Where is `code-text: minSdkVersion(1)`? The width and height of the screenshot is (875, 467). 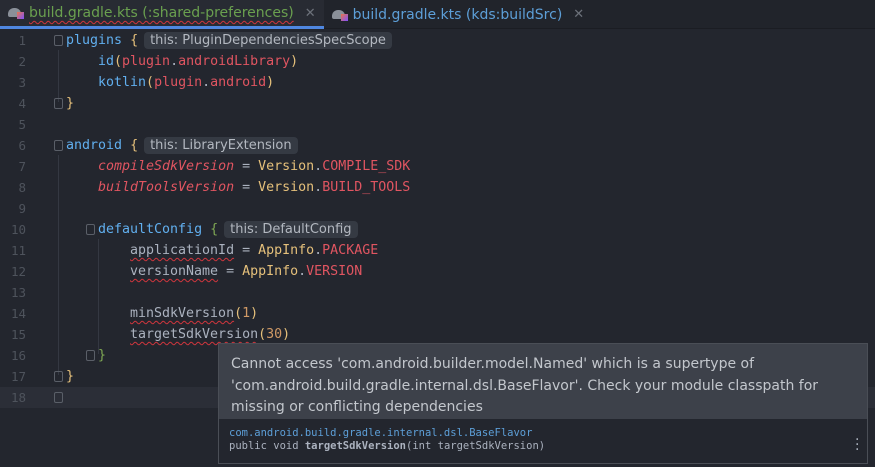 code-text: minSdkVersion(1) is located at coordinates (194, 313).